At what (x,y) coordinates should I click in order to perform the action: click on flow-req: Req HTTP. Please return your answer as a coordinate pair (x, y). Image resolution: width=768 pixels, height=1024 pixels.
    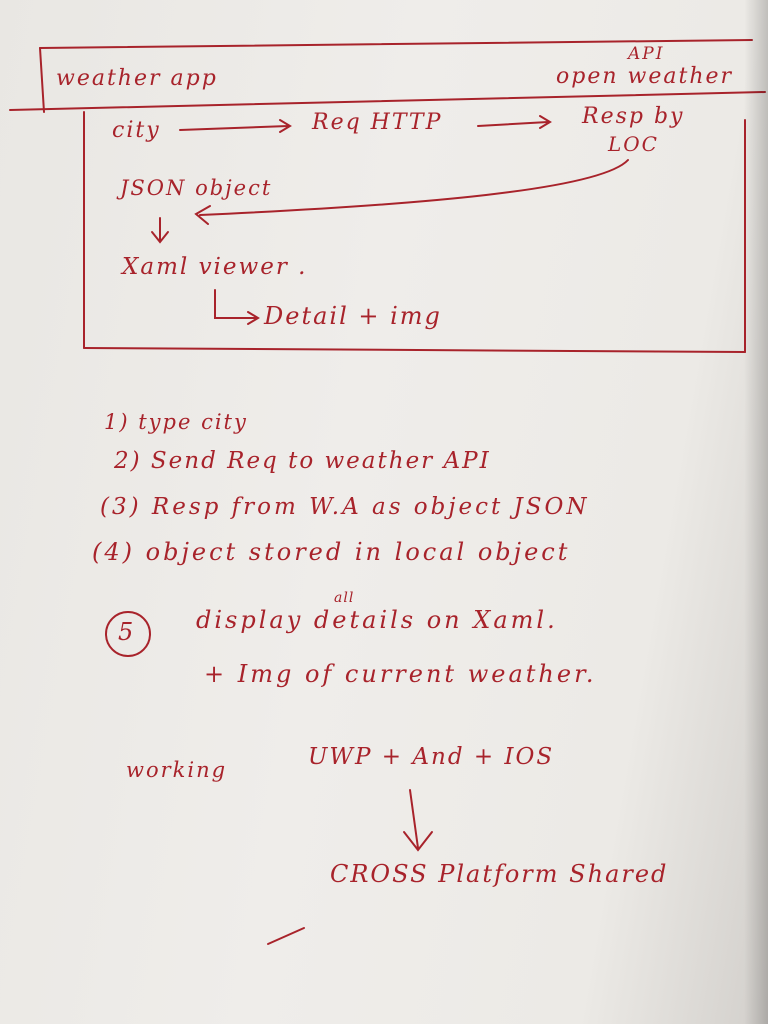
    Looking at the image, I should click on (377, 122).